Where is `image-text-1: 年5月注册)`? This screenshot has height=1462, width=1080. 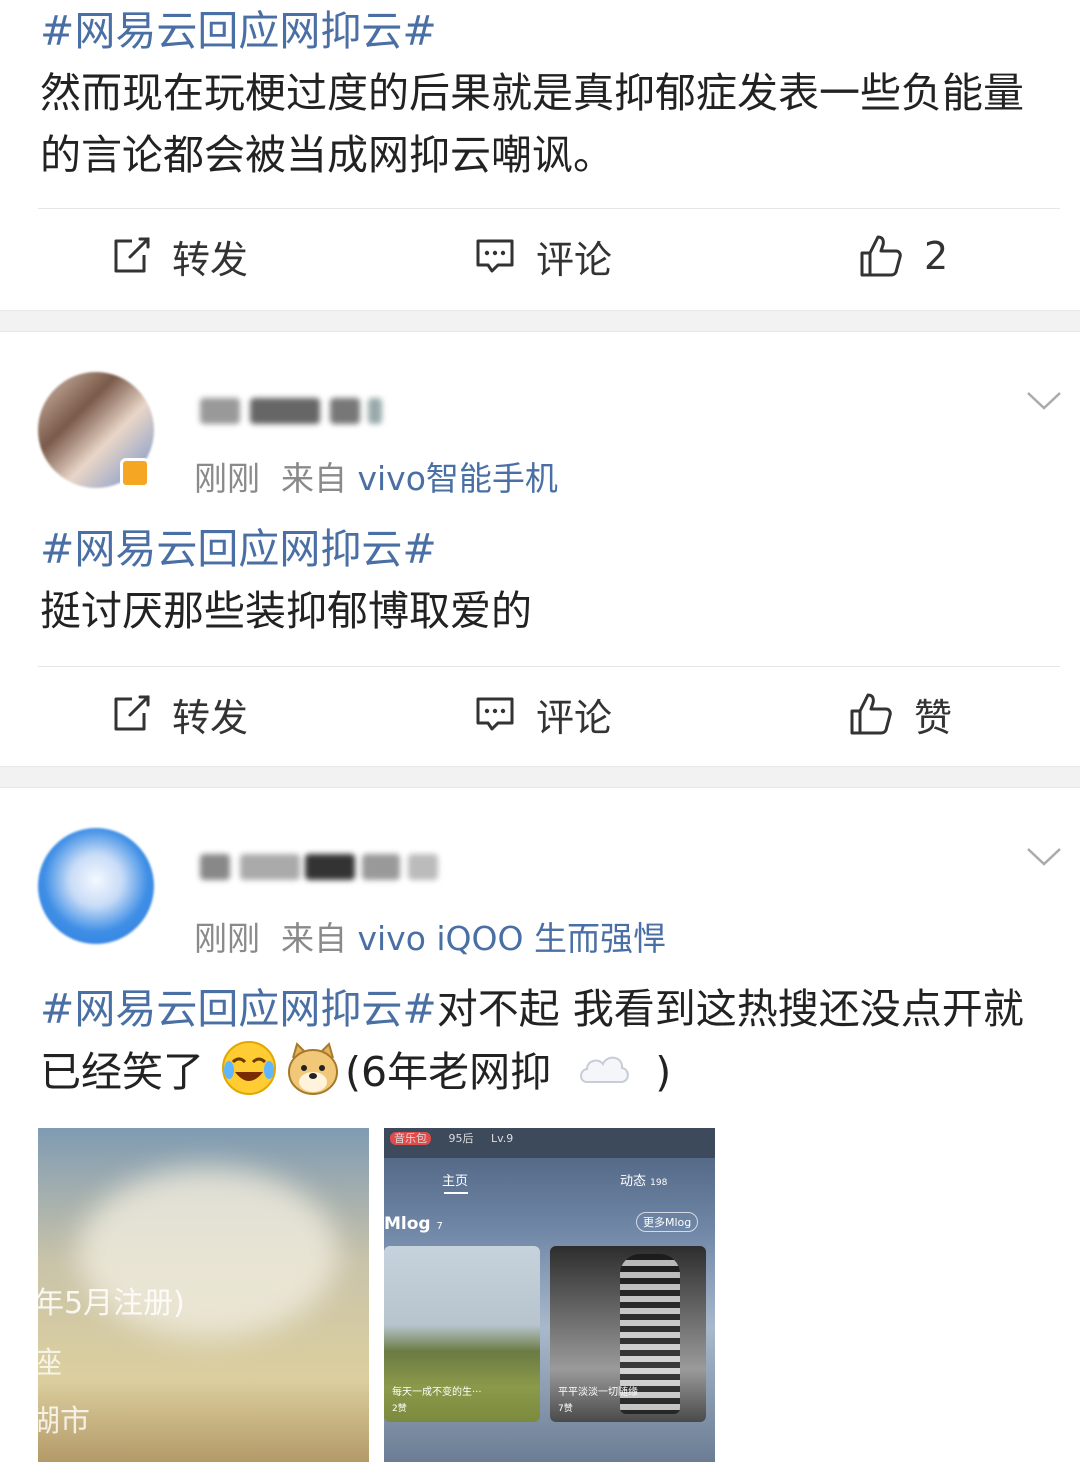 image-text-1: 年5月注册) is located at coordinates (111, 1303).